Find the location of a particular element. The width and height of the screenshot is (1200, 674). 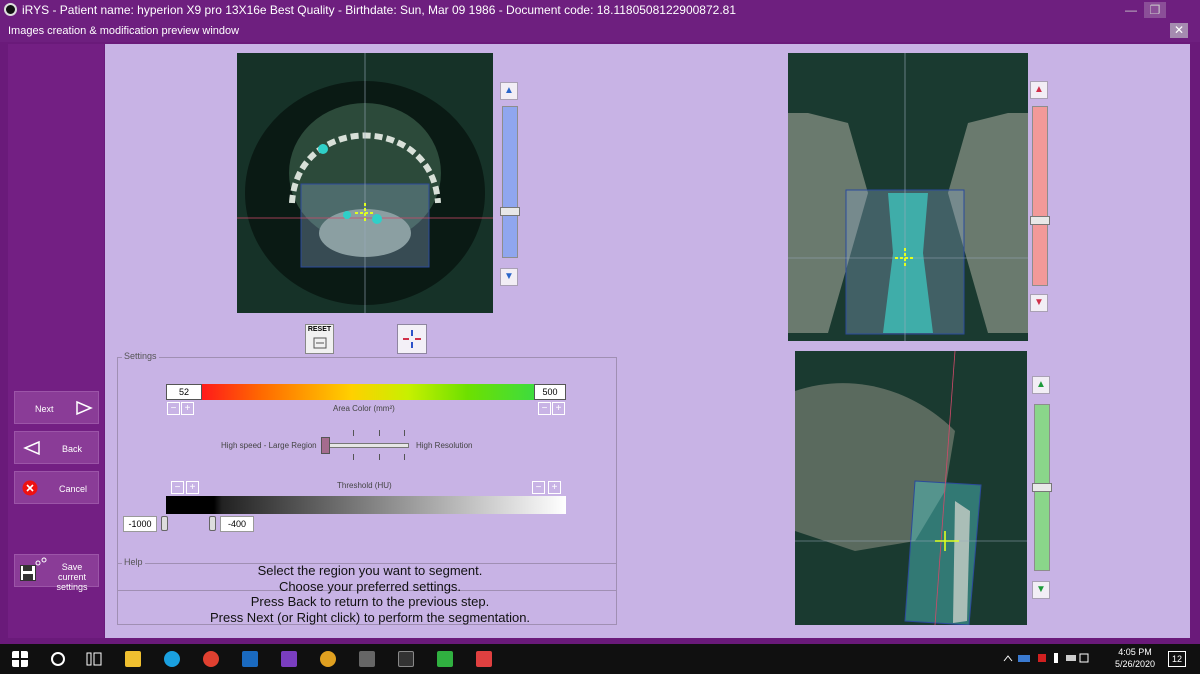

maximize-button: ❐ is located at coordinates (1155, 10).